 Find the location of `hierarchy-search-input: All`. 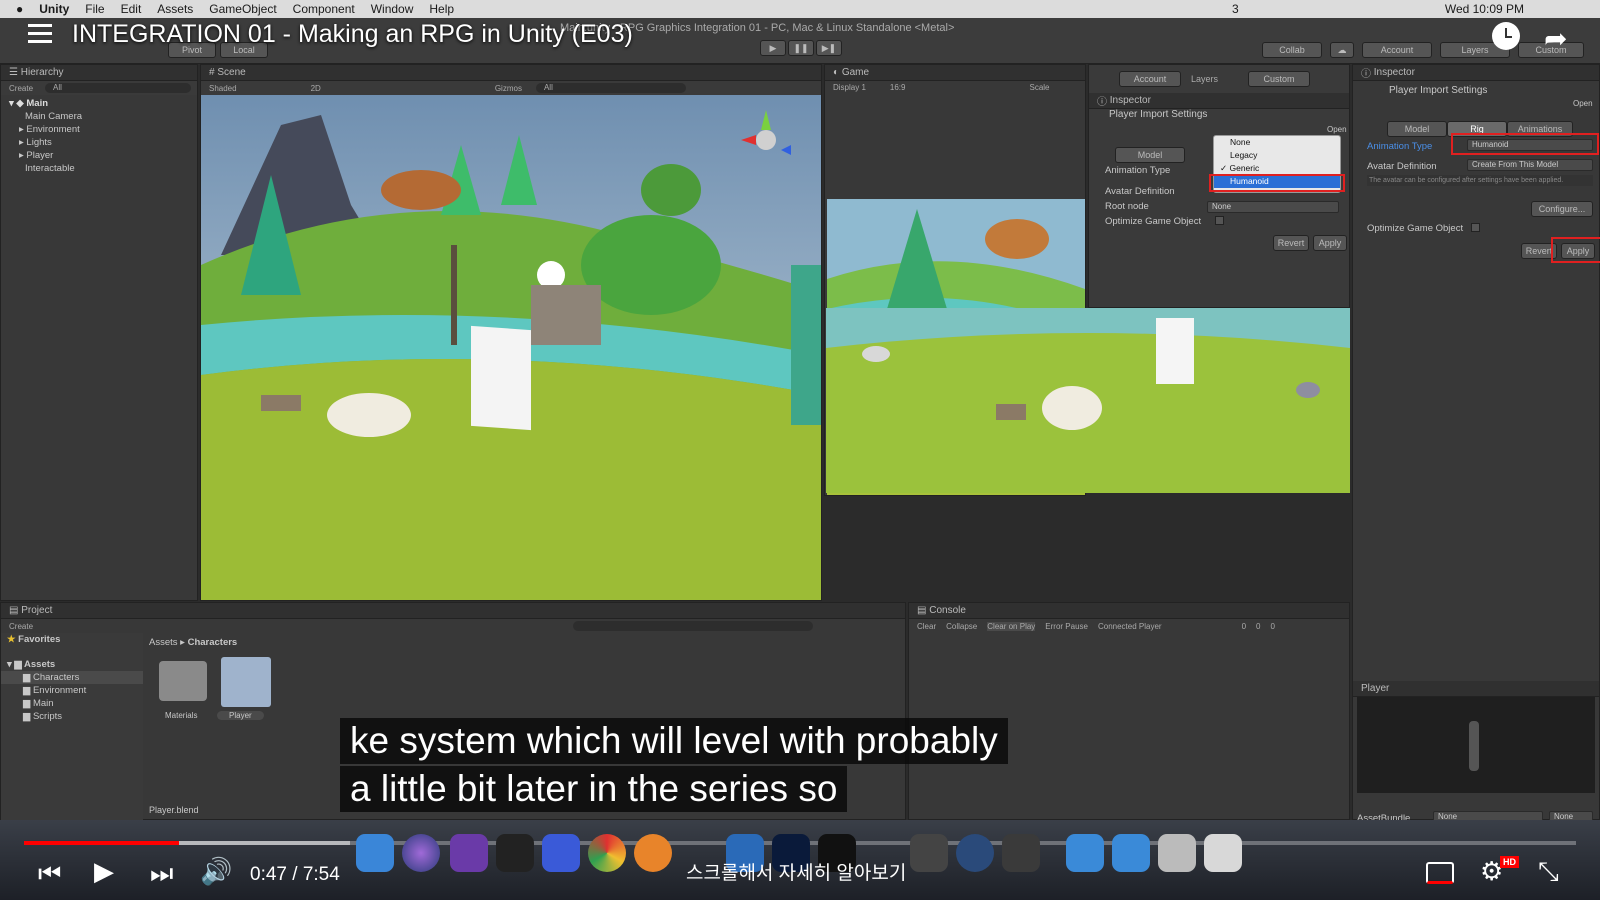

hierarchy-search-input: All is located at coordinates (118, 88).